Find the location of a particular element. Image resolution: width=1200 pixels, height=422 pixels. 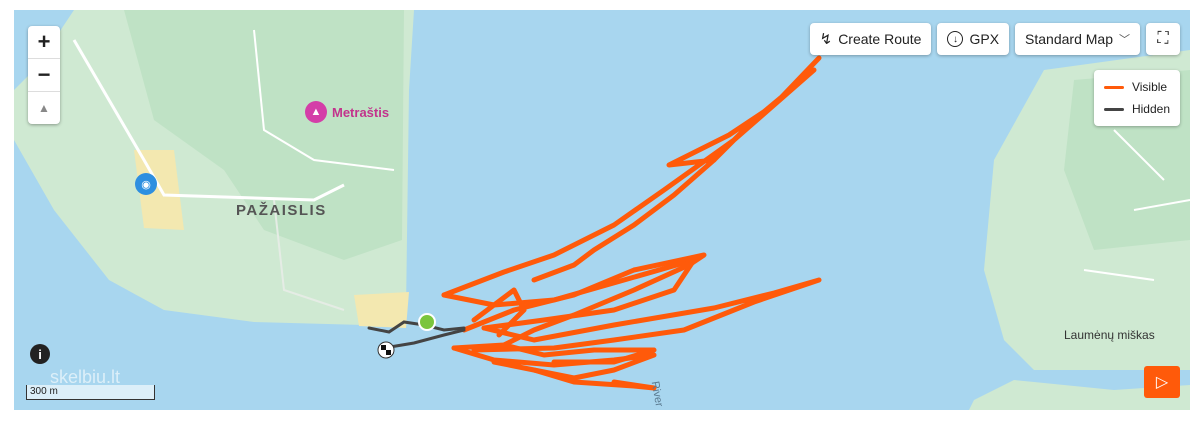

legend-label: Visible is located at coordinates (1149, 87).